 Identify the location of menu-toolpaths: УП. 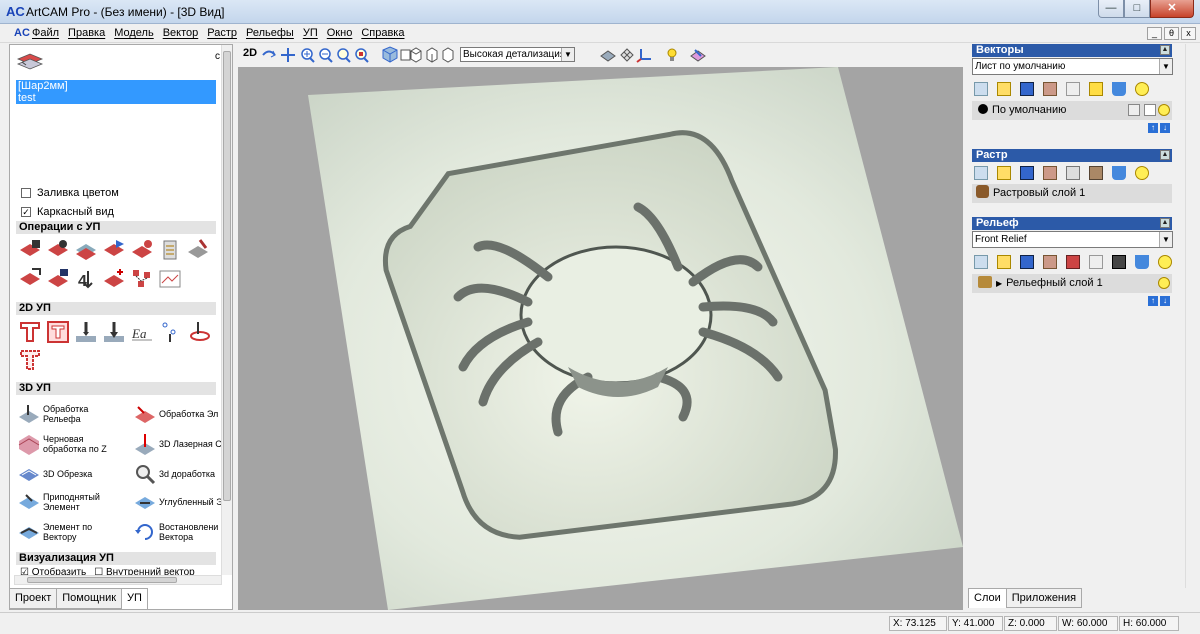
(310, 33).